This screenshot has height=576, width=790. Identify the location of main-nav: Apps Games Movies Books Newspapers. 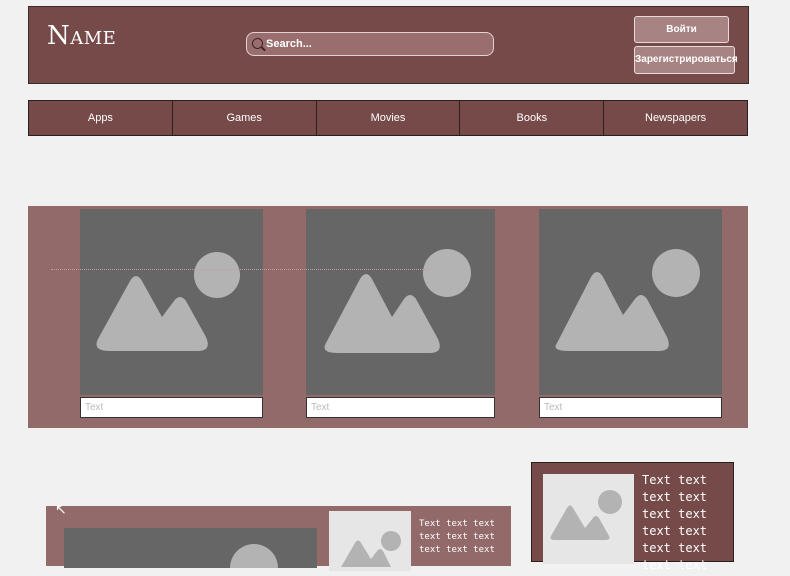
(388, 118).